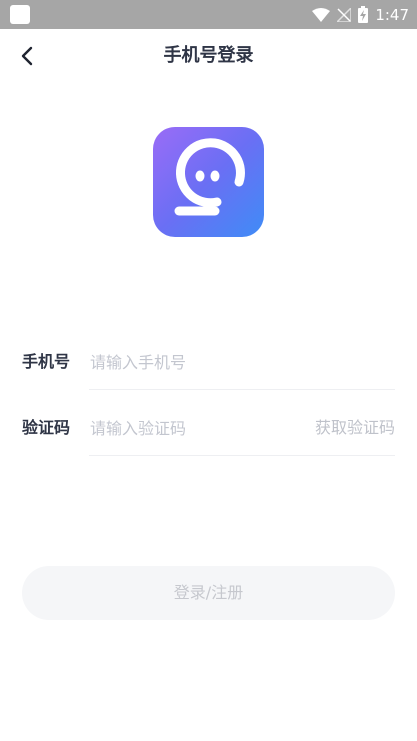 This screenshot has height=741, width=417. What do you see at coordinates (242, 455) in the screenshot?
I see `code-divider` at bounding box center [242, 455].